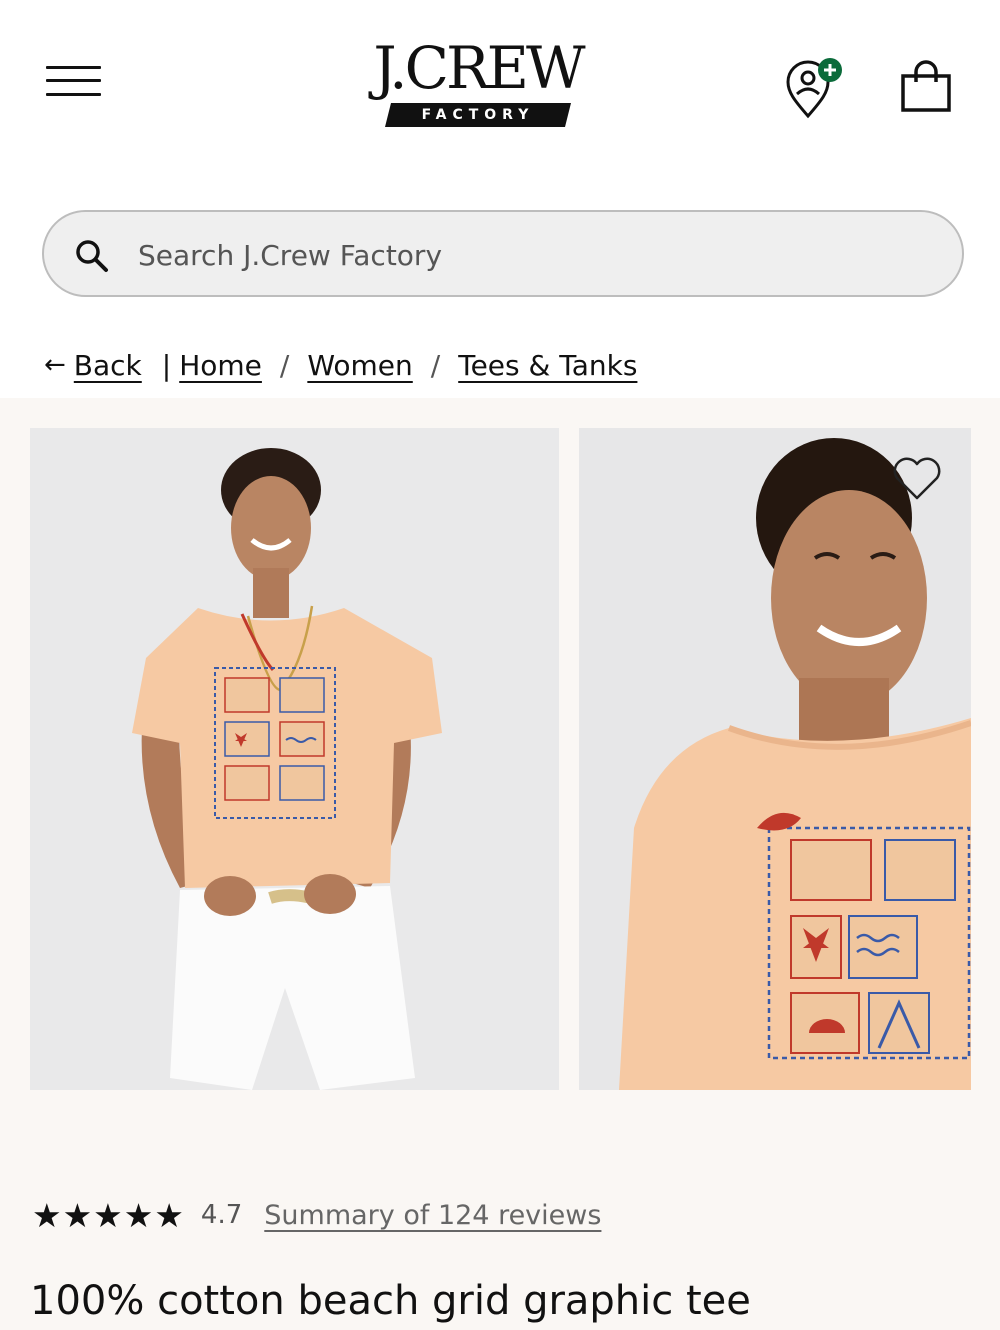 The height and width of the screenshot is (1330, 1000). Describe the element at coordinates (917, 479) in the screenshot. I see `heart-icon` at that location.